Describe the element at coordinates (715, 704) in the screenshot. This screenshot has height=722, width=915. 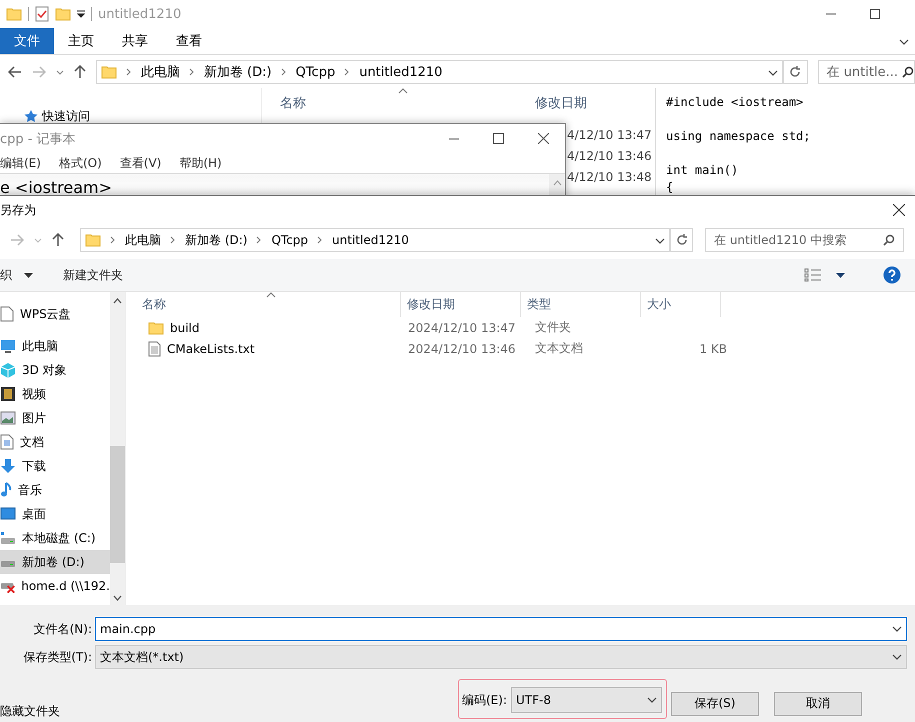
I see `save-button: 保存(S)` at that location.